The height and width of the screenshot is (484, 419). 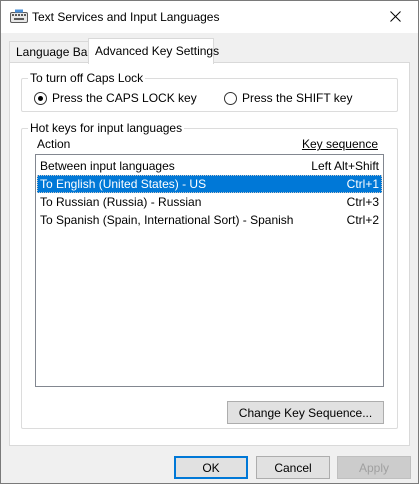 I want to click on title-bar: Text Services and Input Languages, so click(x=209, y=17).